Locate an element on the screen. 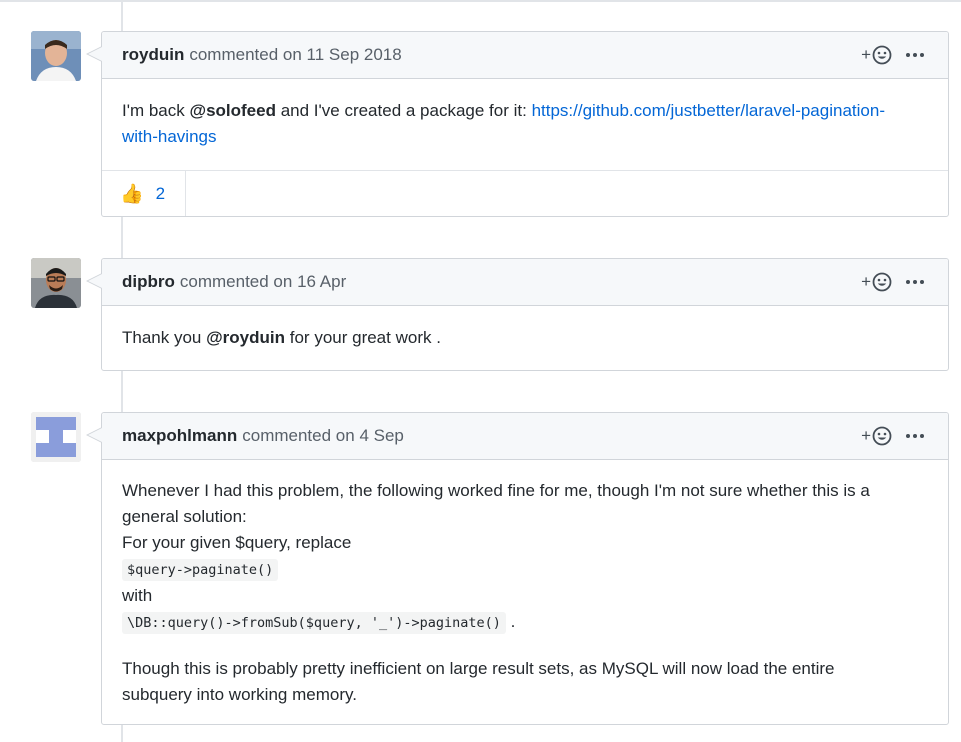  comment-header: dipbro commented on 16 Apr + is located at coordinates (525, 282).